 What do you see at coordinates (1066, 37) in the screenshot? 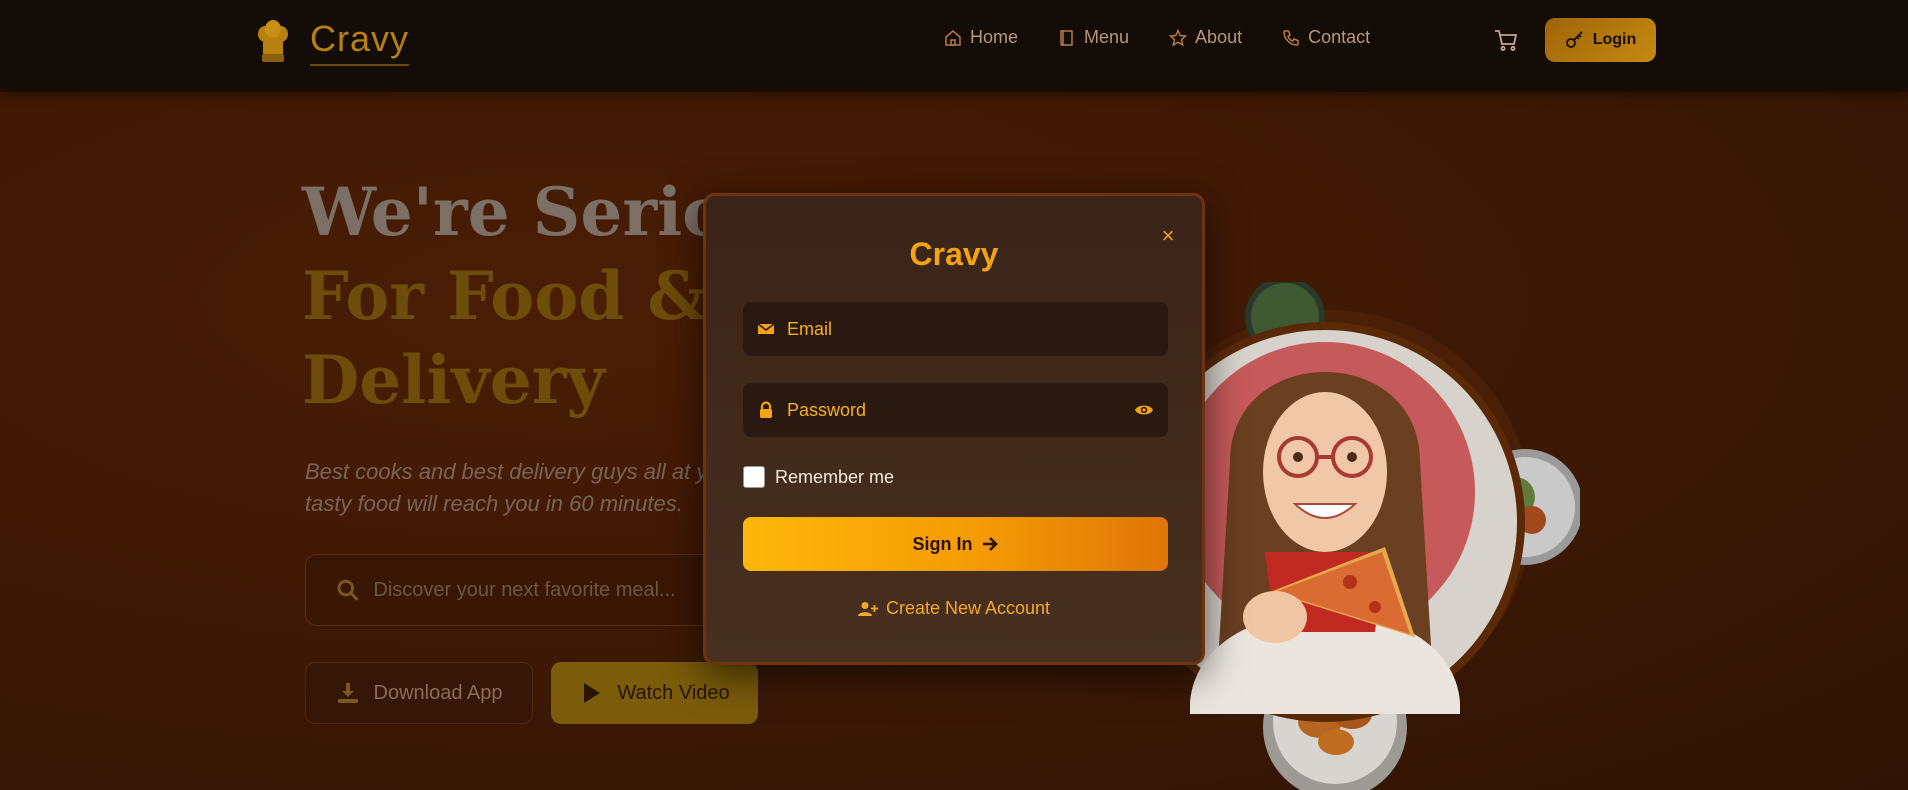
I see `book-icon` at bounding box center [1066, 37].